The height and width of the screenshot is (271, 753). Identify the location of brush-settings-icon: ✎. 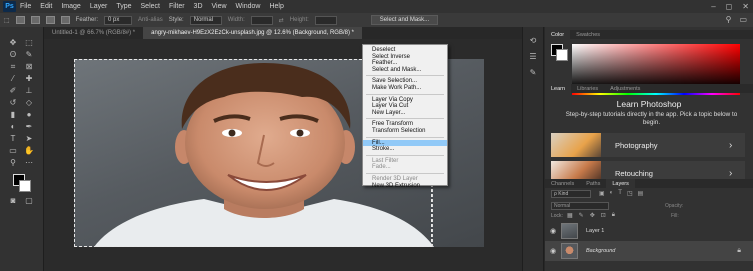
(533, 73).